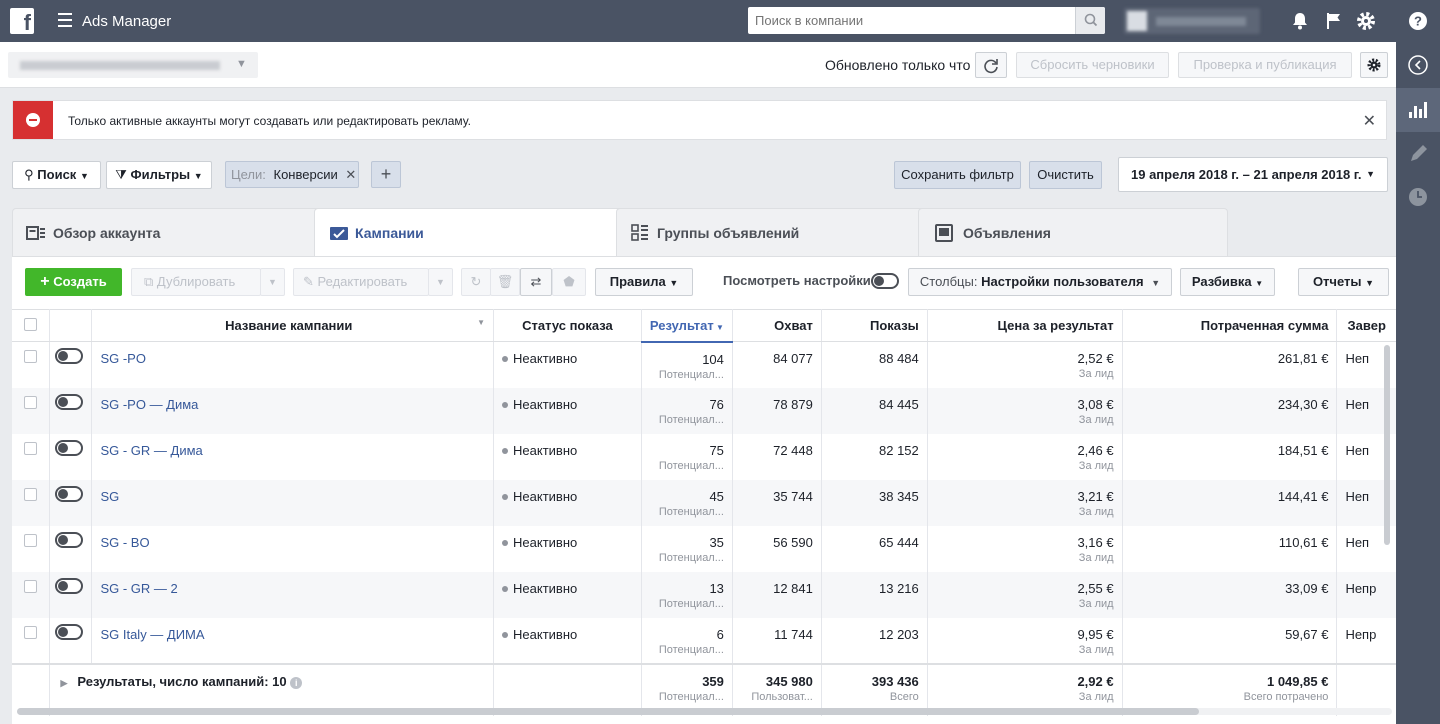  Describe the element at coordinates (1369, 121) in the screenshot. I see `close-icon: ✕` at that location.